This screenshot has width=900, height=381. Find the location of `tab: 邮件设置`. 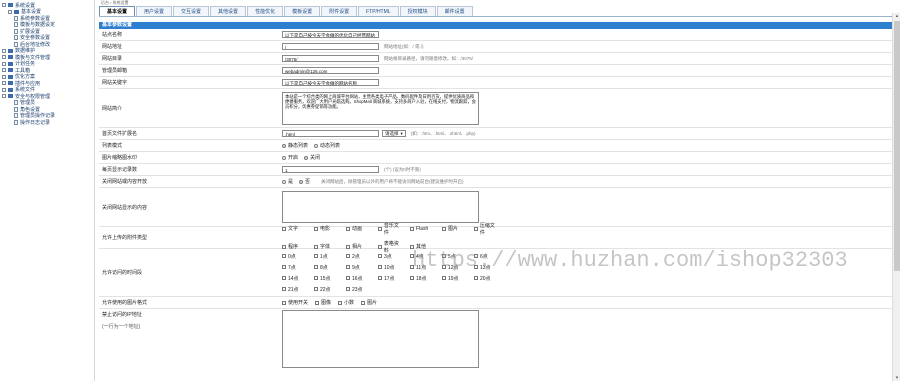

tab: 邮件设置 is located at coordinates (454, 11).